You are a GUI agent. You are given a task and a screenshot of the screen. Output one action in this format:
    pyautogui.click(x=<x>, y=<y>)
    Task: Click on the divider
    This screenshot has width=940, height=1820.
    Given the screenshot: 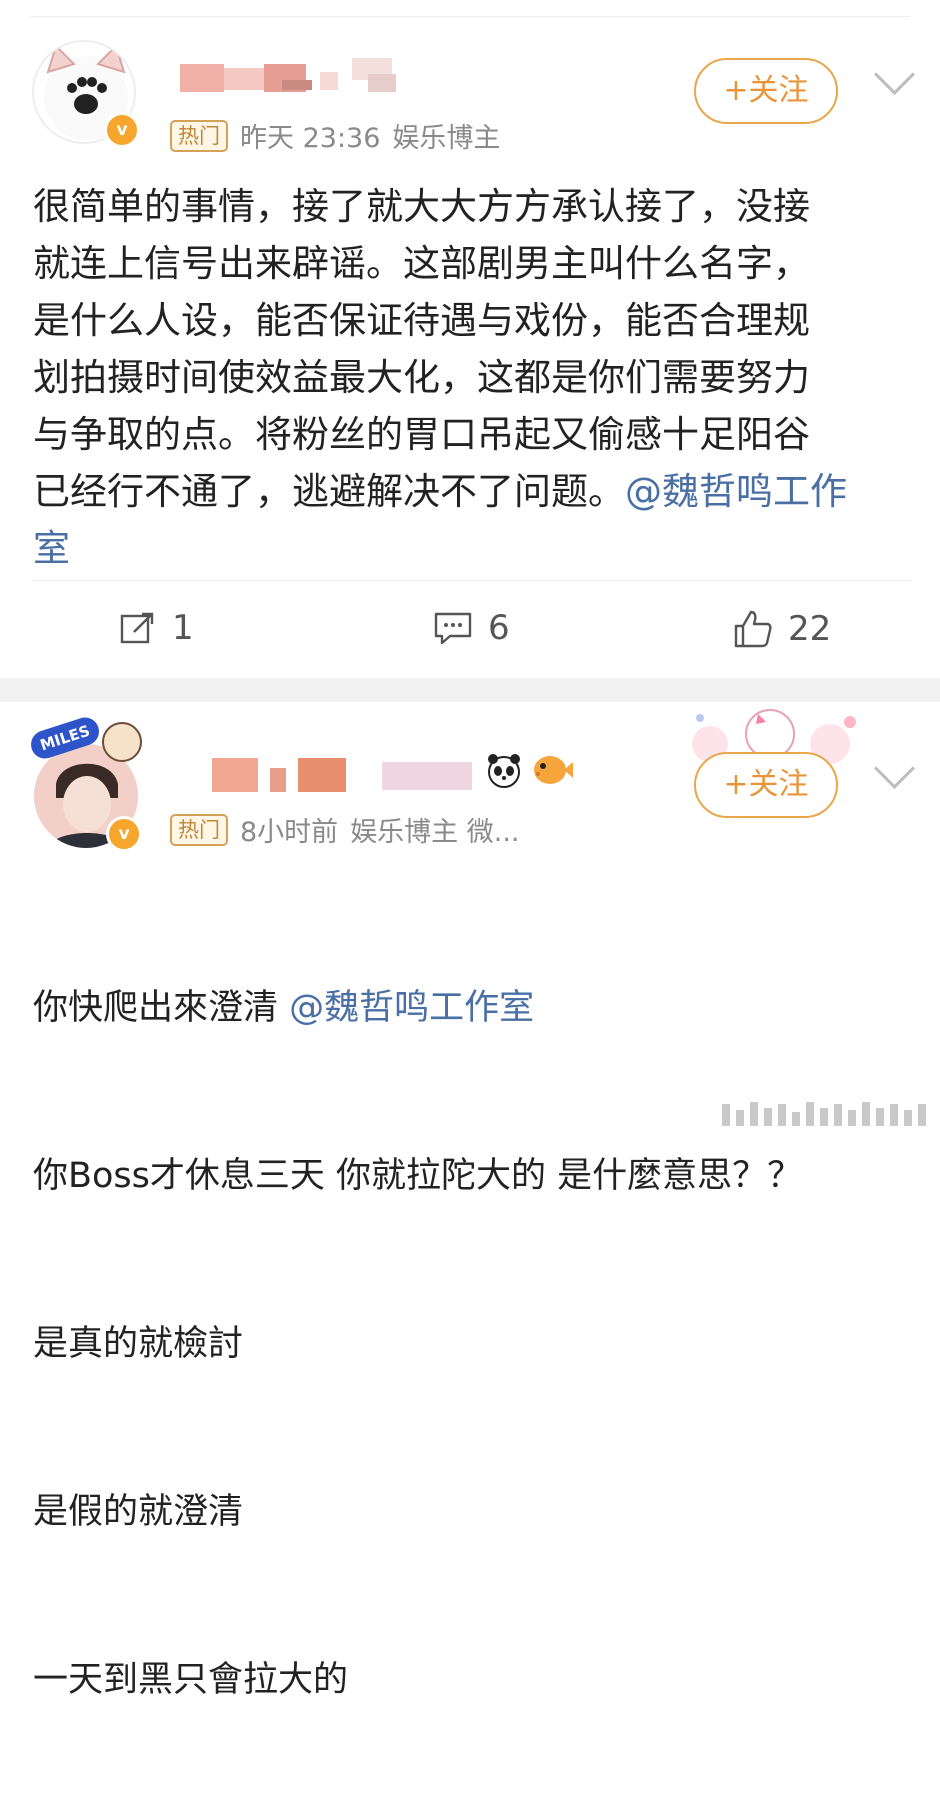 What is the action you would take?
    pyautogui.click(x=471, y=580)
    